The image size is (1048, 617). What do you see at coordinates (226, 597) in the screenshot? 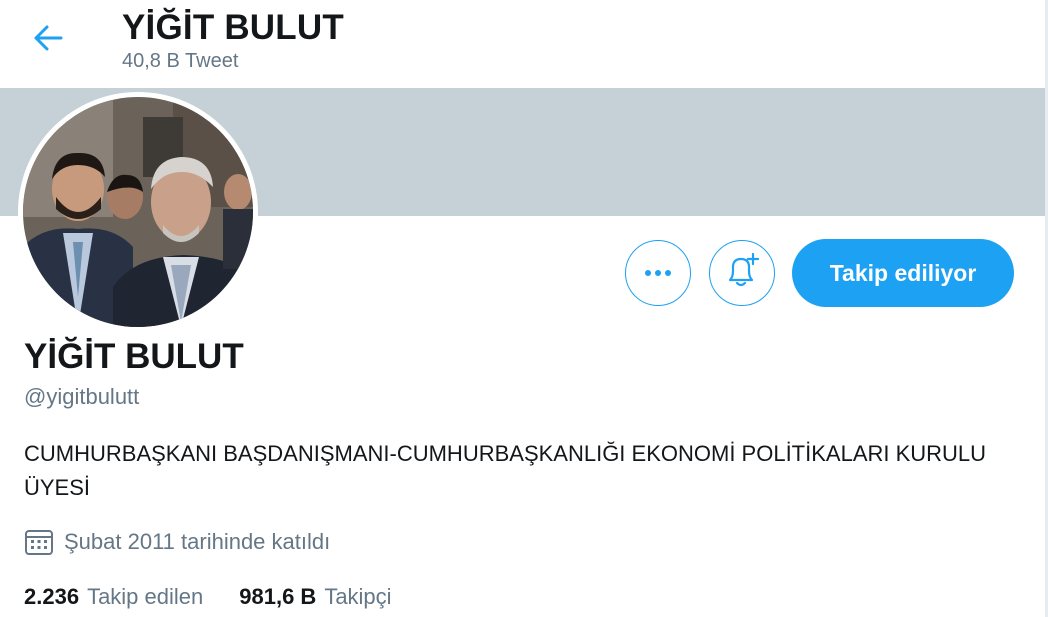
I see `profile-stats: 2.236 Takip edilen 981,6 B Takipçi` at bounding box center [226, 597].